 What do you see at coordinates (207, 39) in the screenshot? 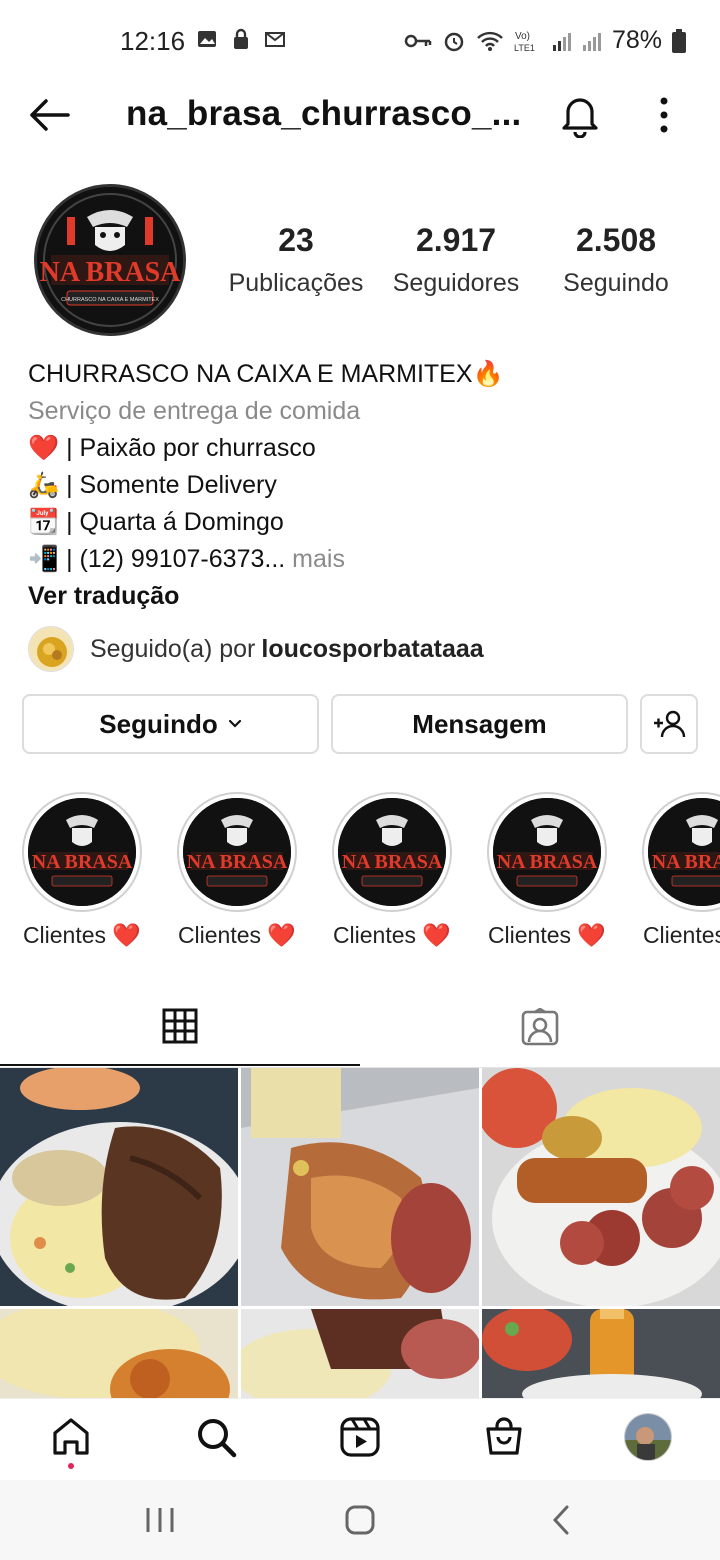
I see `gallery-icon` at bounding box center [207, 39].